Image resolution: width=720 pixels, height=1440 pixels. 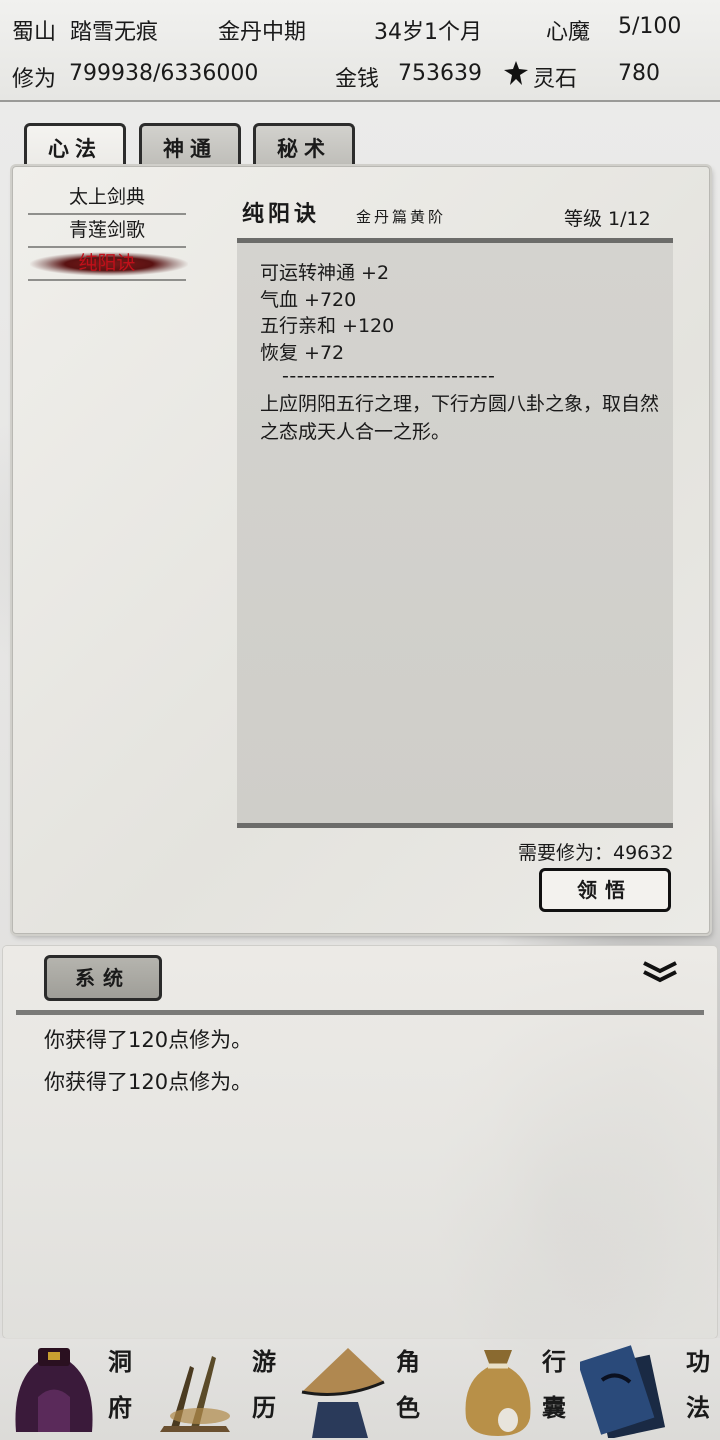 I want to click on log-divider, so click(x=360, y=1012).